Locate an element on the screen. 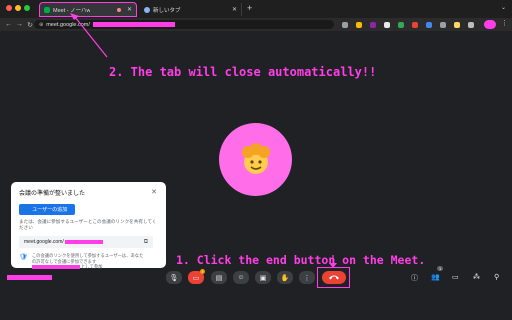  annotation-step-1: 1. Click the end button on the Meet. is located at coordinates (301, 260).